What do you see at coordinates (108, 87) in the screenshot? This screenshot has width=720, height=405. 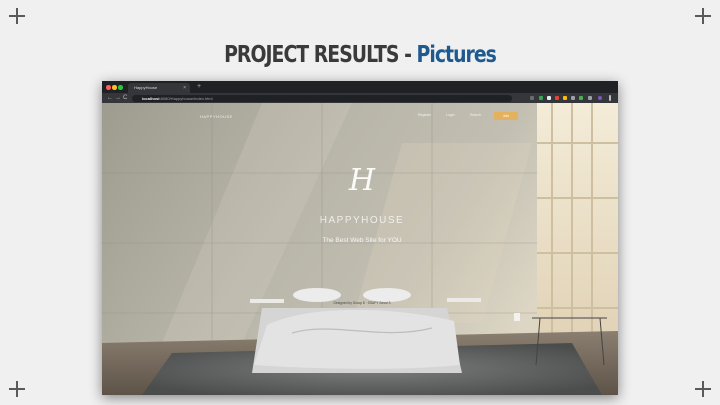 I see `close-window-icon` at bounding box center [108, 87].